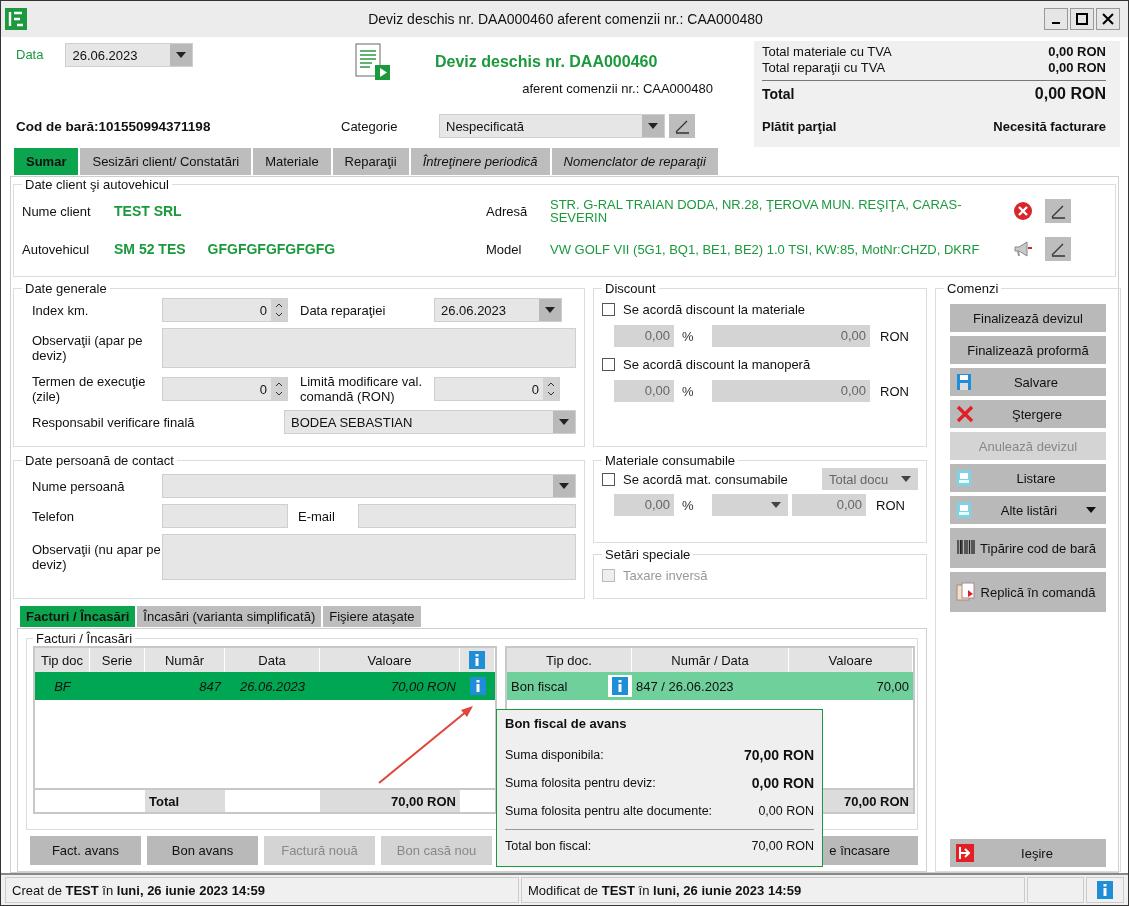 This screenshot has width=1129, height=906. What do you see at coordinates (1028, 510) in the screenshot?
I see `command-button: Alte listări` at bounding box center [1028, 510].